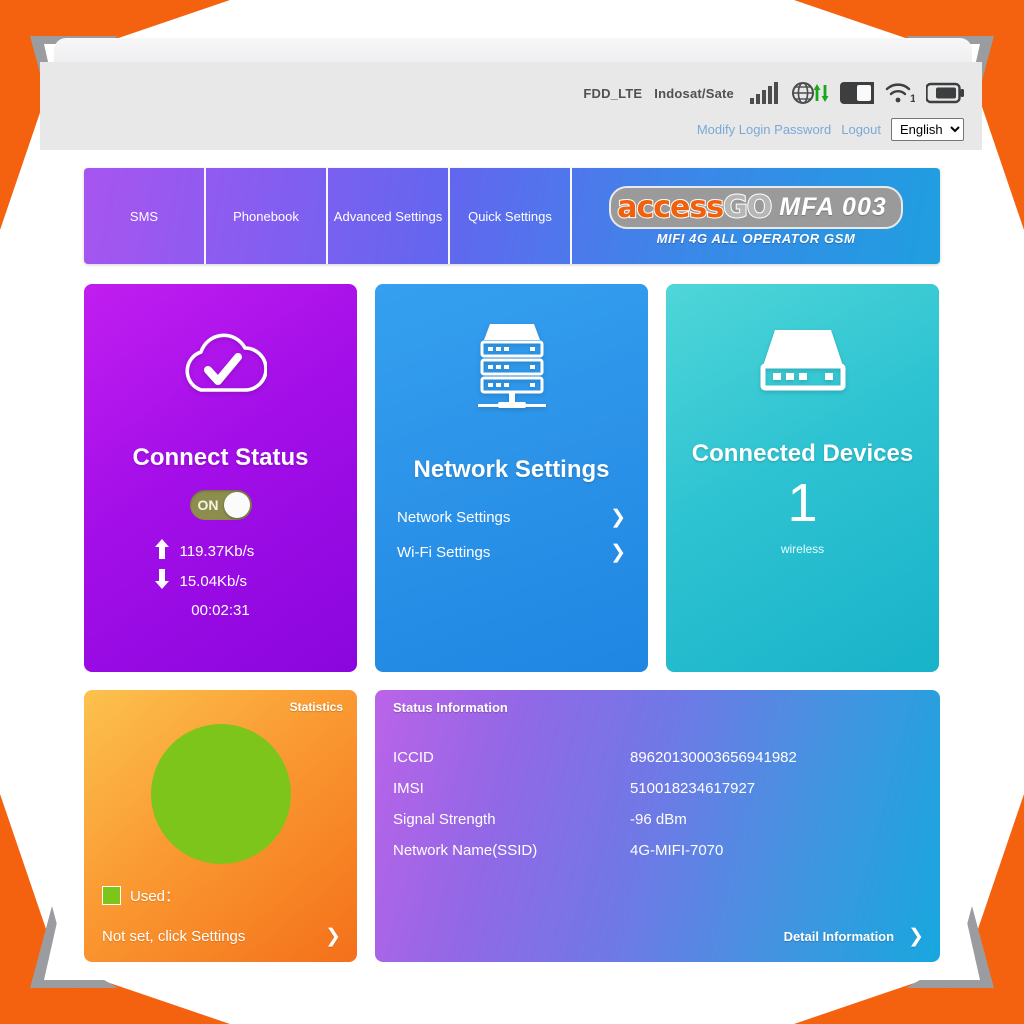  Describe the element at coordinates (511, 347) in the screenshot. I see `server-rack-icon` at that location.